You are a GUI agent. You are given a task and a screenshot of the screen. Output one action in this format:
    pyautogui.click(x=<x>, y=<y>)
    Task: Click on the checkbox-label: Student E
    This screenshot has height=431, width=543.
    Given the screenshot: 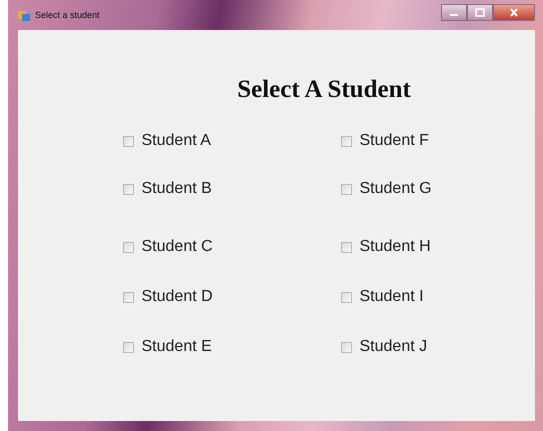 What is the action you would take?
    pyautogui.click(x=177, y=347)
    